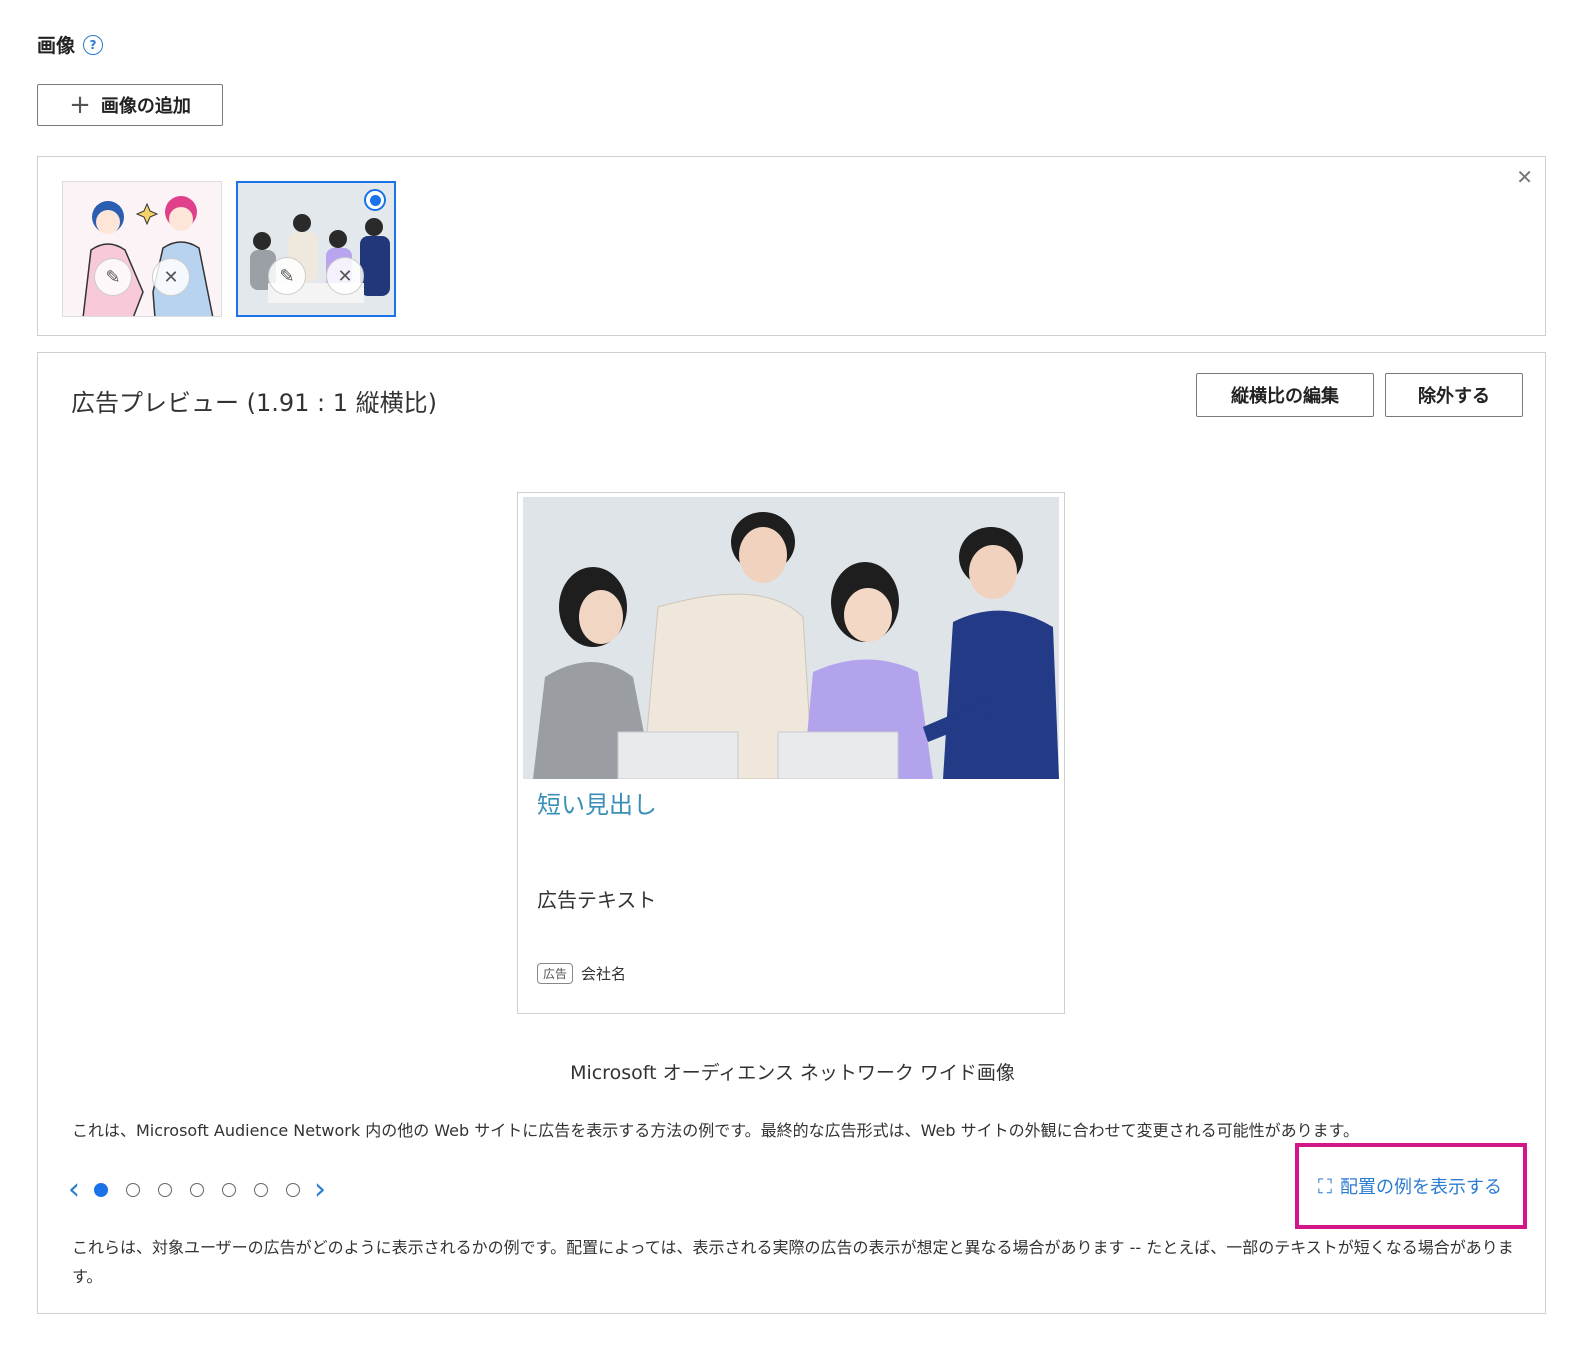 The image size is (1586, 1355). I want to click on images-section-title: 画像 ?, so click(70, 44).